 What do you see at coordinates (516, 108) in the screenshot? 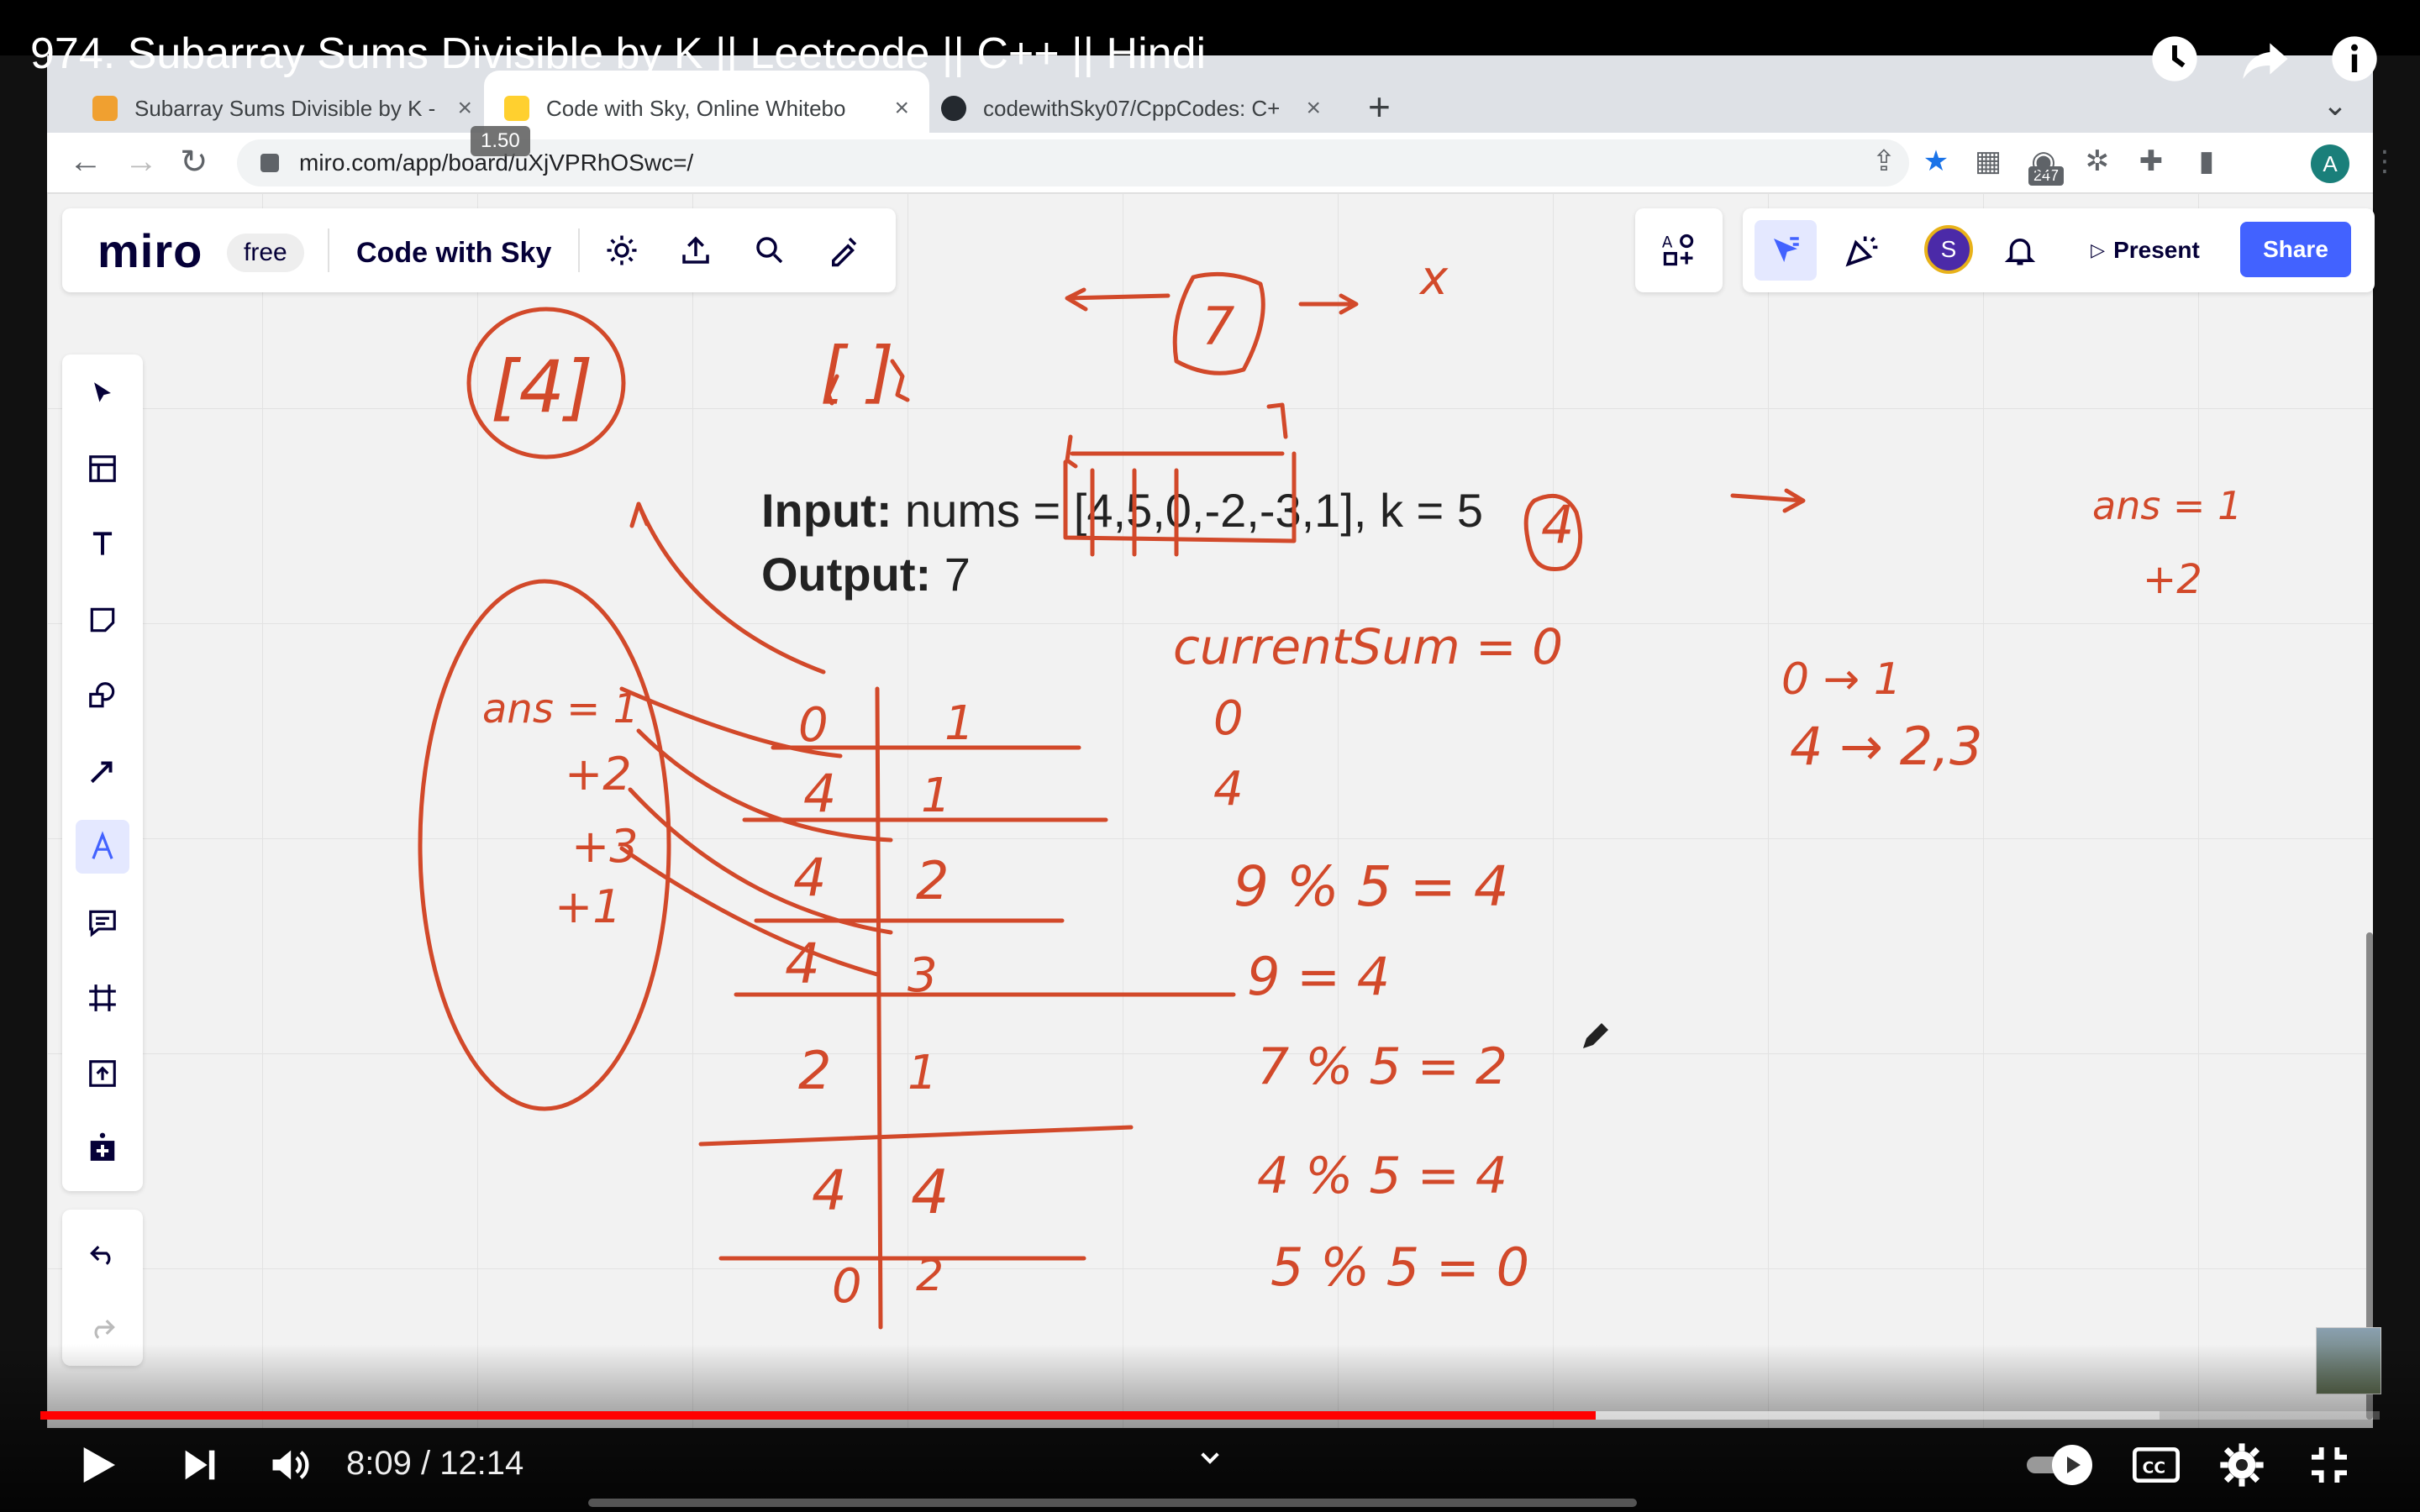
I see `miro-favicon-icon` at bounding box center [516, 108].